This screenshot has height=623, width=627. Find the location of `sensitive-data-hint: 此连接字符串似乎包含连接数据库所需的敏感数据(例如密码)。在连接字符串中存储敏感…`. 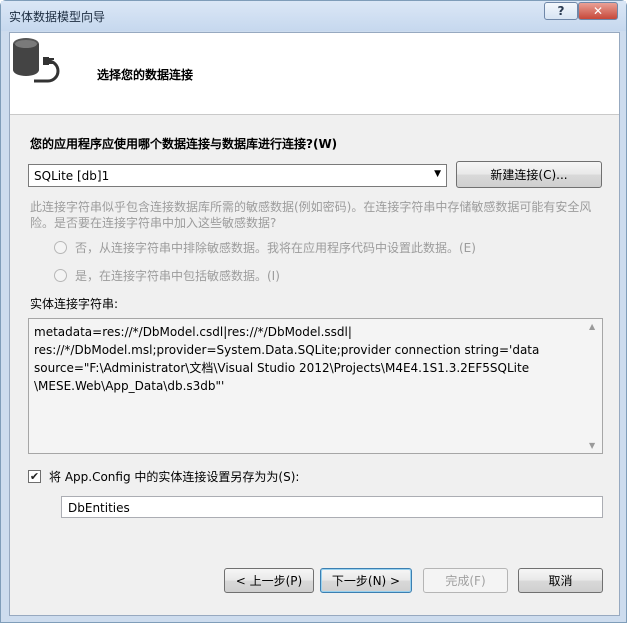

sensitive-data-hint: 此连接字符串似乎包含连接数据库所需的敏感数据(例如密码)。在连接字符串中存储敏感… is located at coordinates (311, 215).